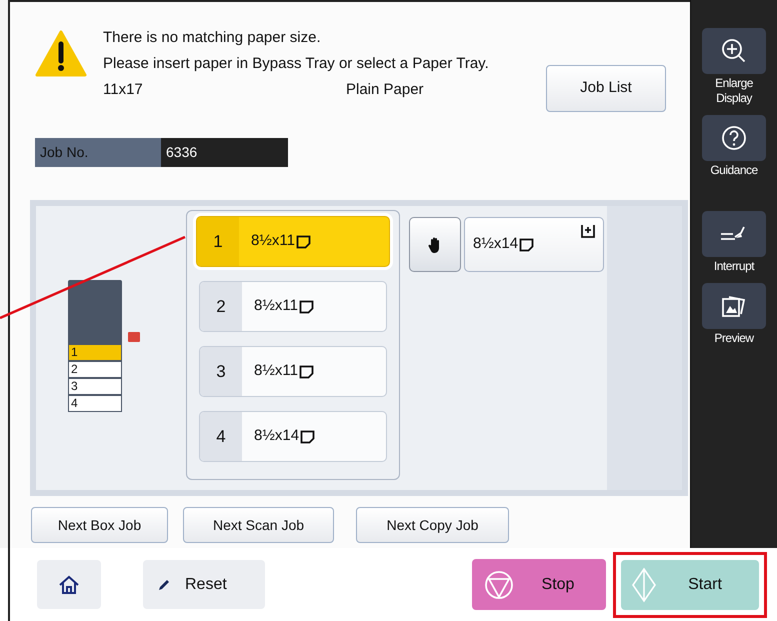 The image size is (777, 621). What do you see at coordinates (61, 54) in the screenshot?
I see `warning-icon` at bounding box center [61, 54].